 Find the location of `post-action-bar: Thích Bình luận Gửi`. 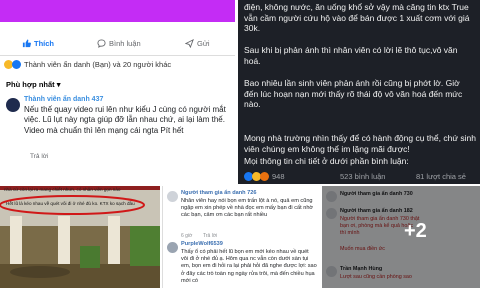

post-action-bar: Thích Bình luận Gửi is located at coordinates (117, 45).